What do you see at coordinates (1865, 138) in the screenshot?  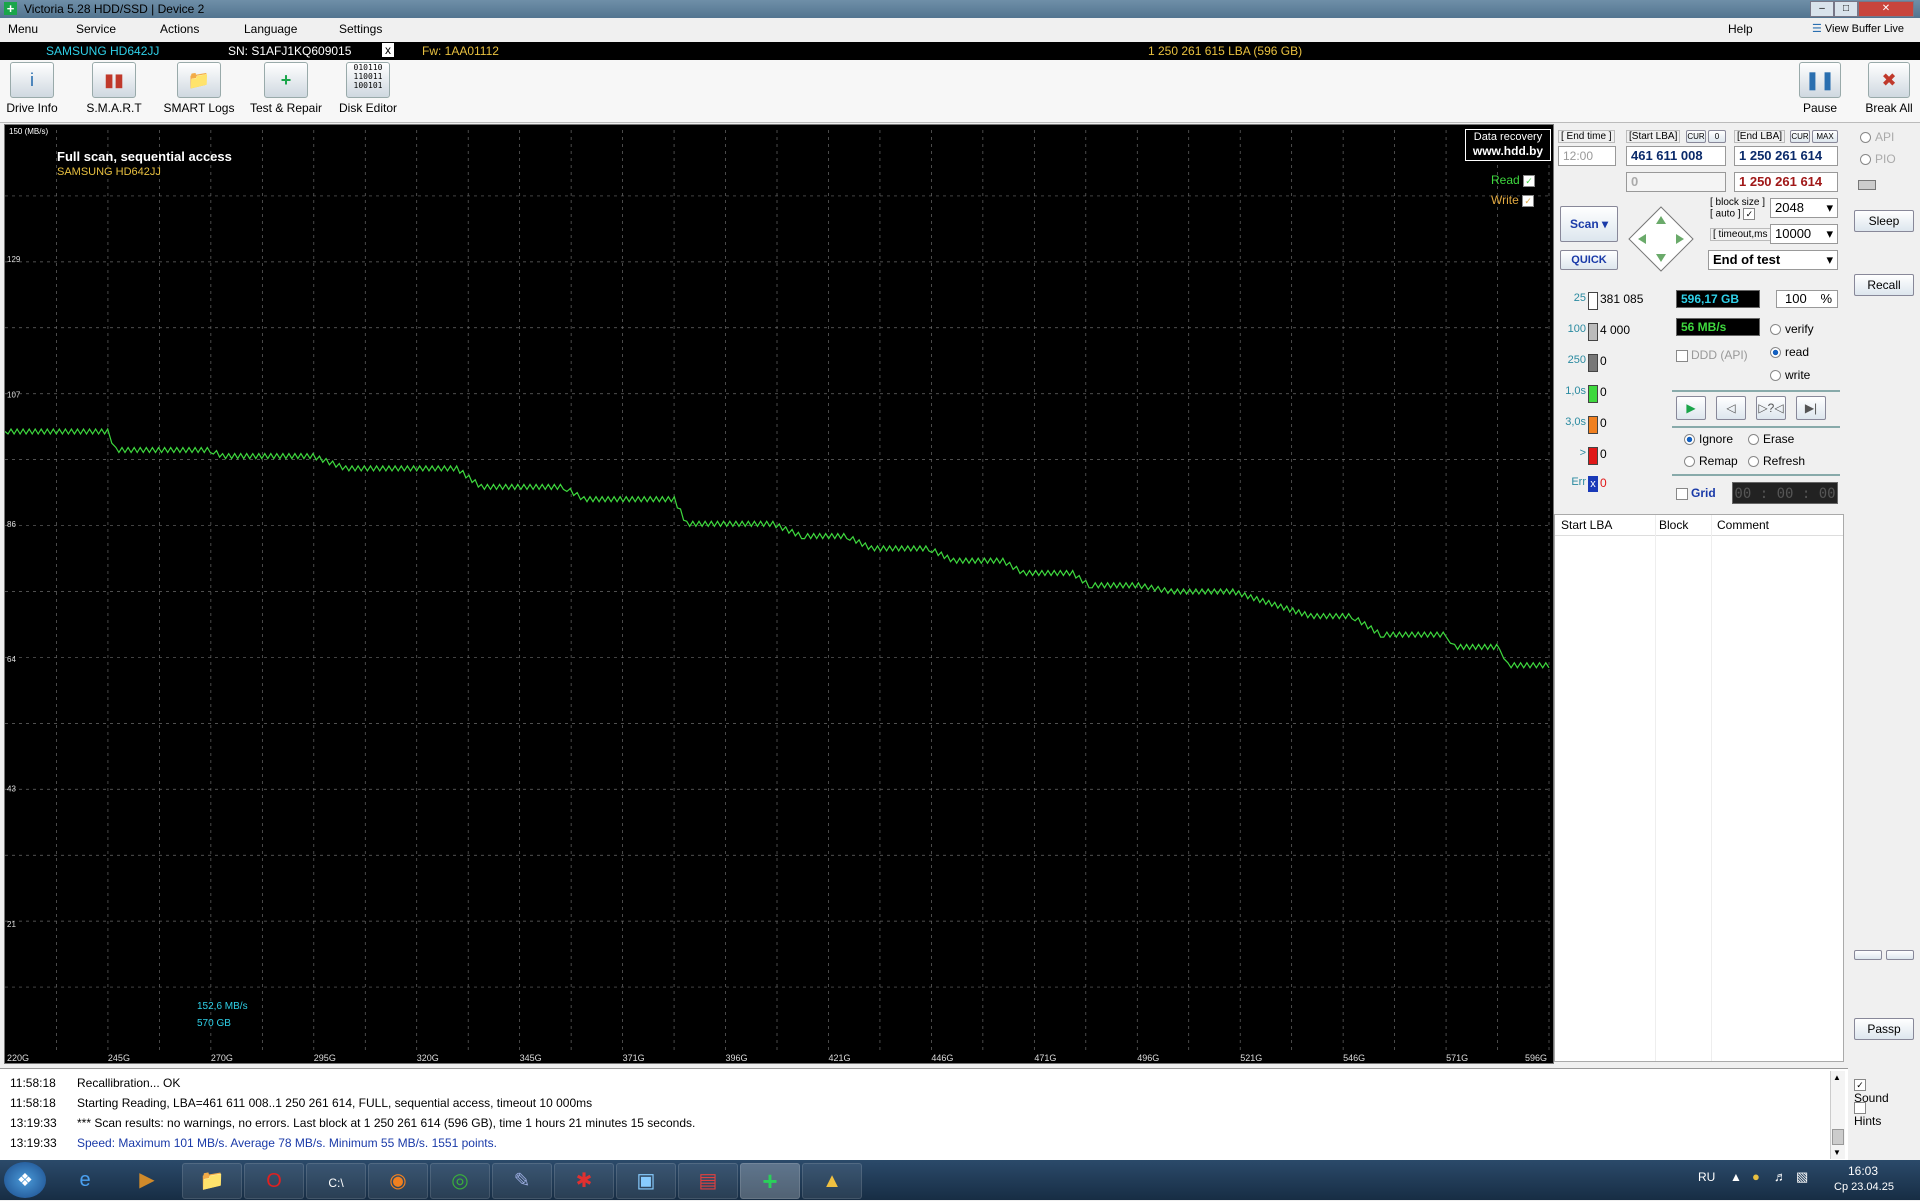 I see `api-radio` at bounding box center [1865, 138].